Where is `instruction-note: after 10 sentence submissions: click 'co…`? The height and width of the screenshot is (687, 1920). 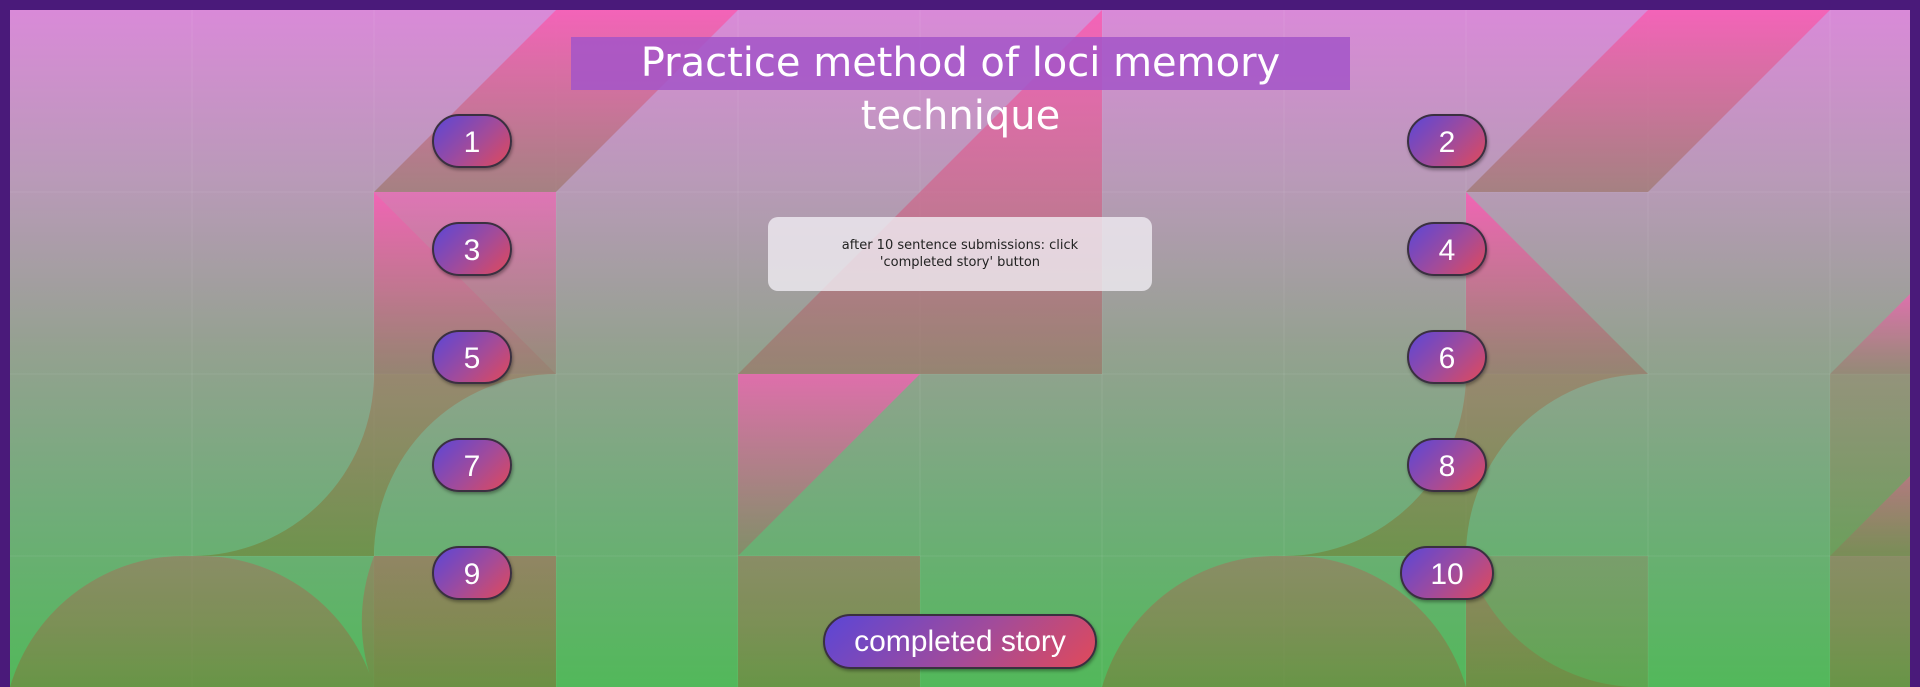 instruction-note: after 10 sentence submissions: click 'co… is located at coordinates (960, 254).